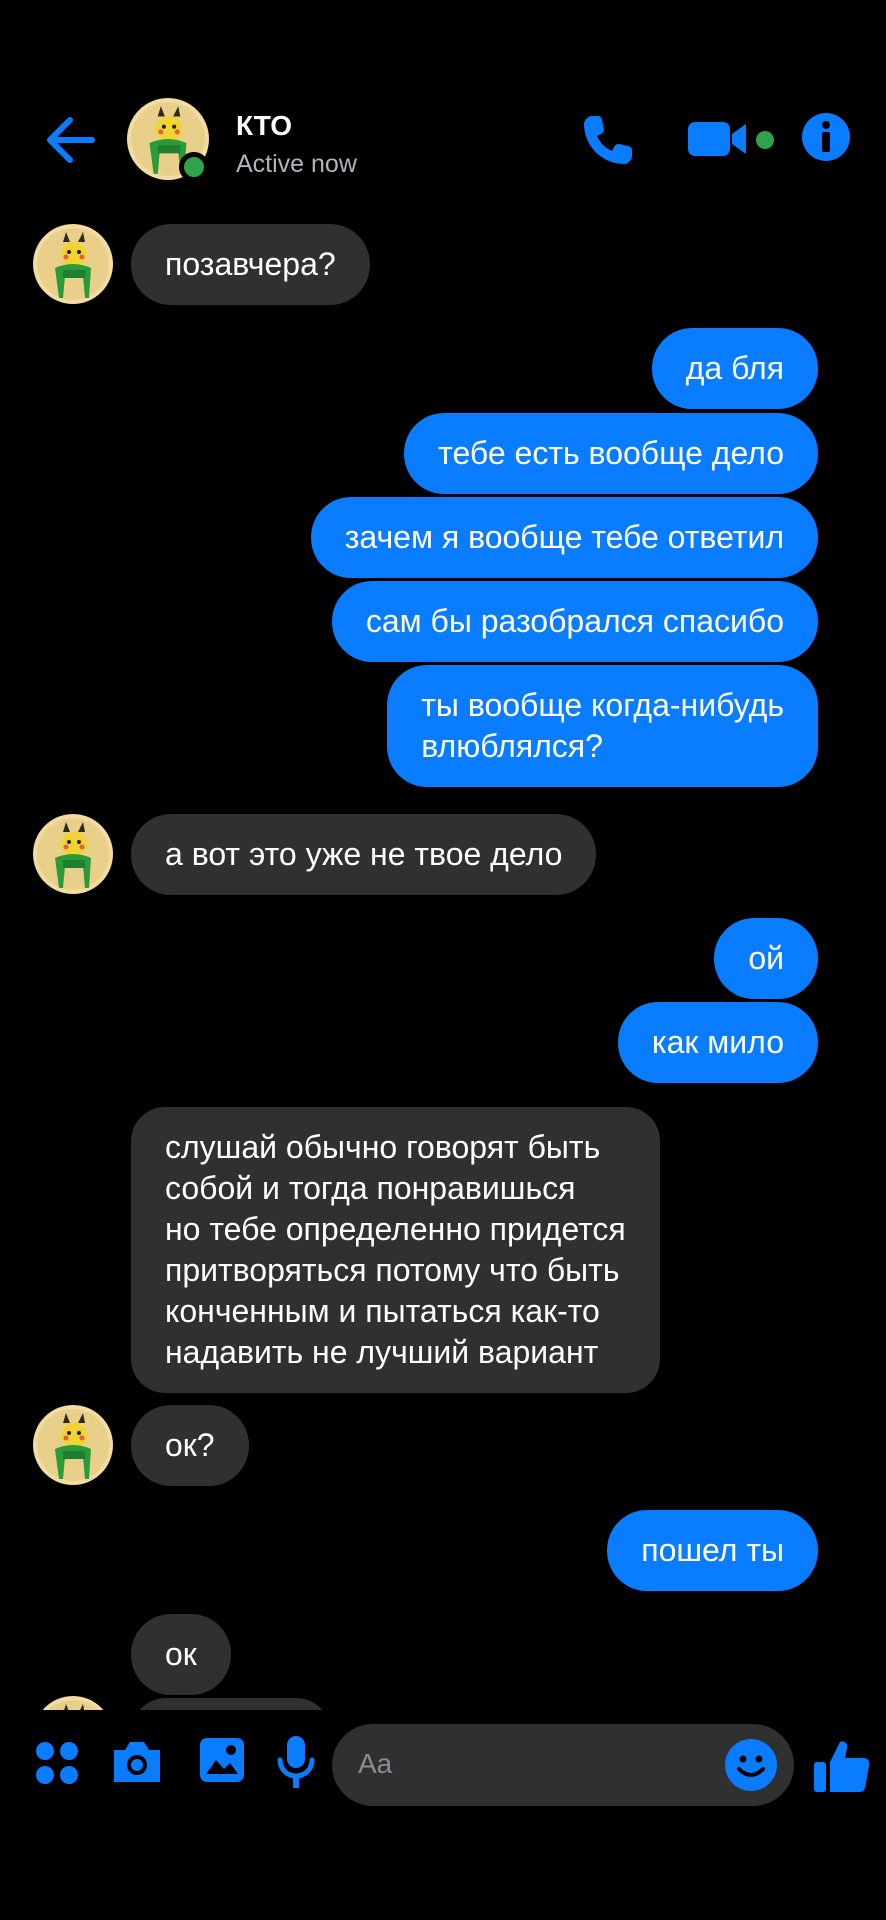 The image size is (886, 1920). What do you see at coordinates (608, 140) in the screenshot?
I see `phone-icon` at bounding box center [608, 140].